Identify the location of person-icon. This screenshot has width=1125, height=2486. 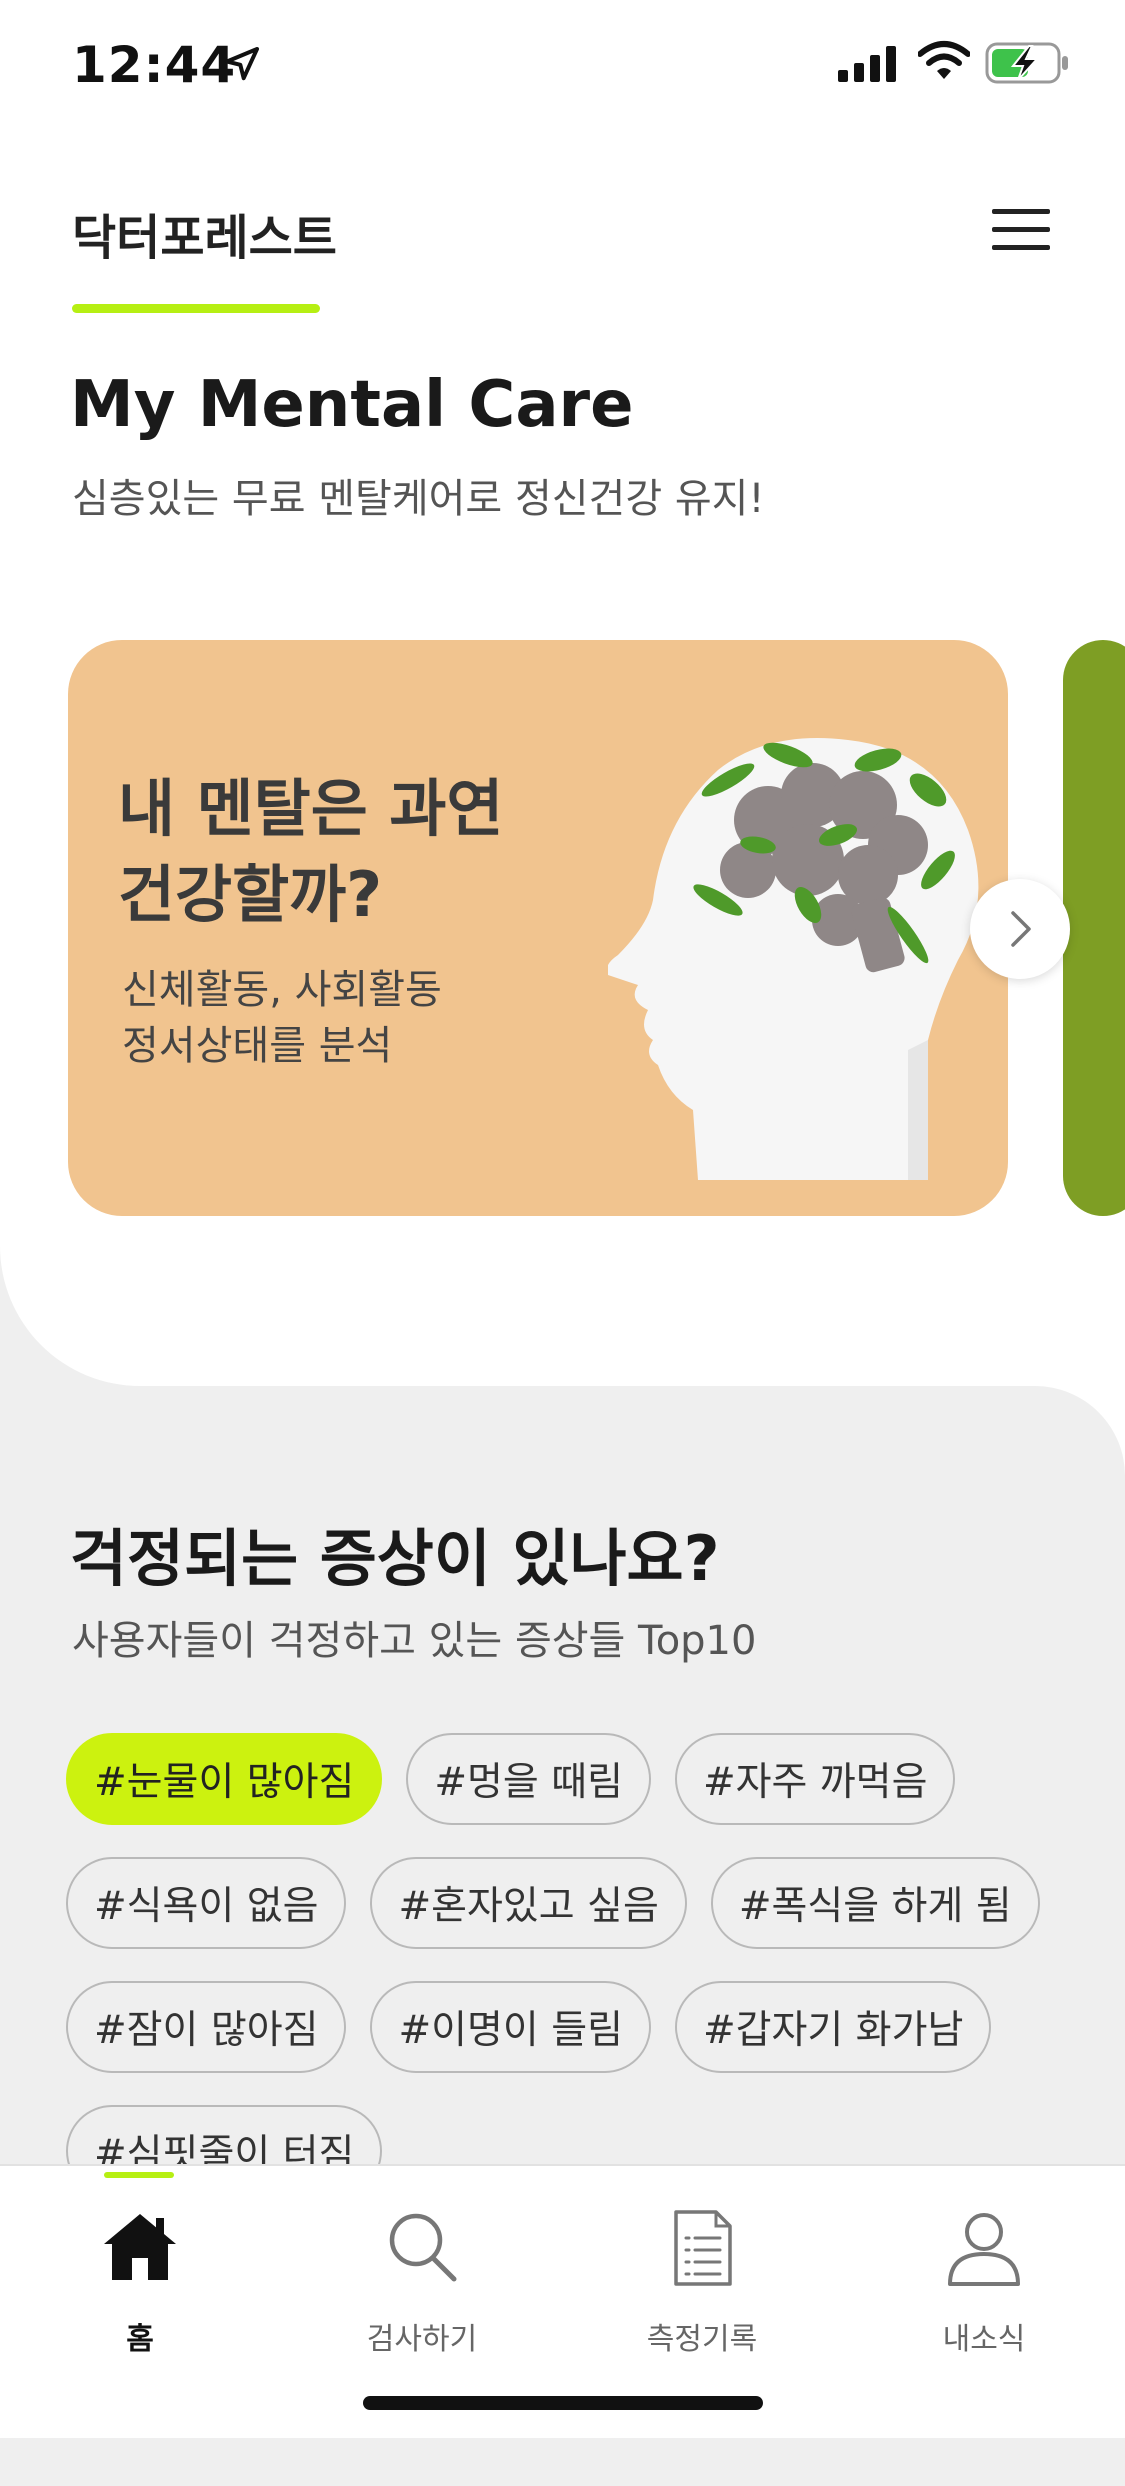
(984, 2249).